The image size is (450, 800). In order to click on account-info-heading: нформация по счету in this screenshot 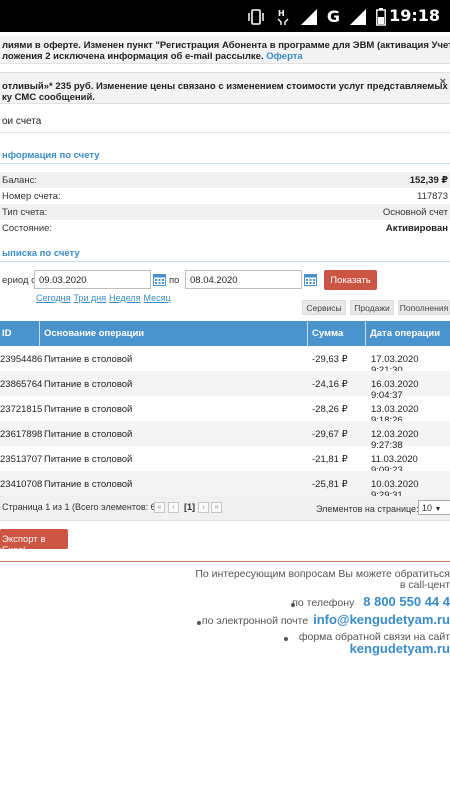, I will do `click(51, 155)`.